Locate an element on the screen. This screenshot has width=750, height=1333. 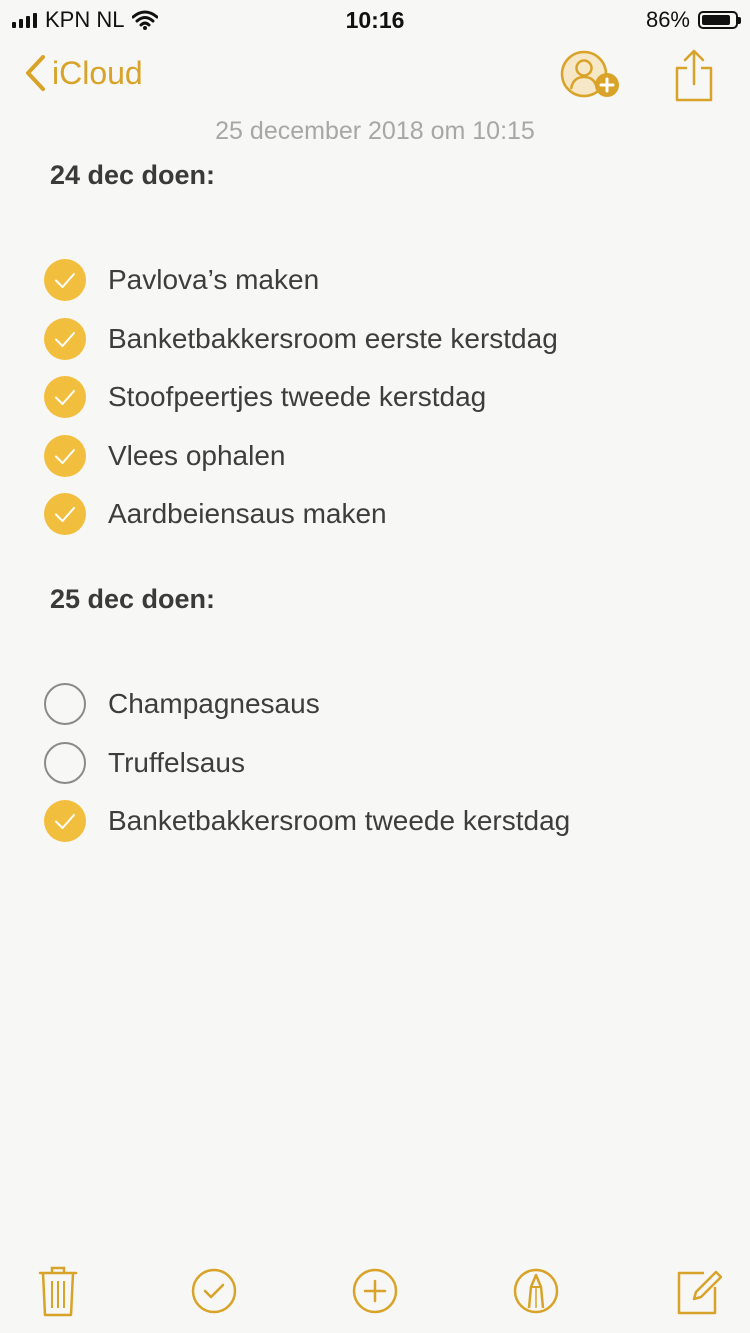
delete-button is located at coordinates (58, 1291).